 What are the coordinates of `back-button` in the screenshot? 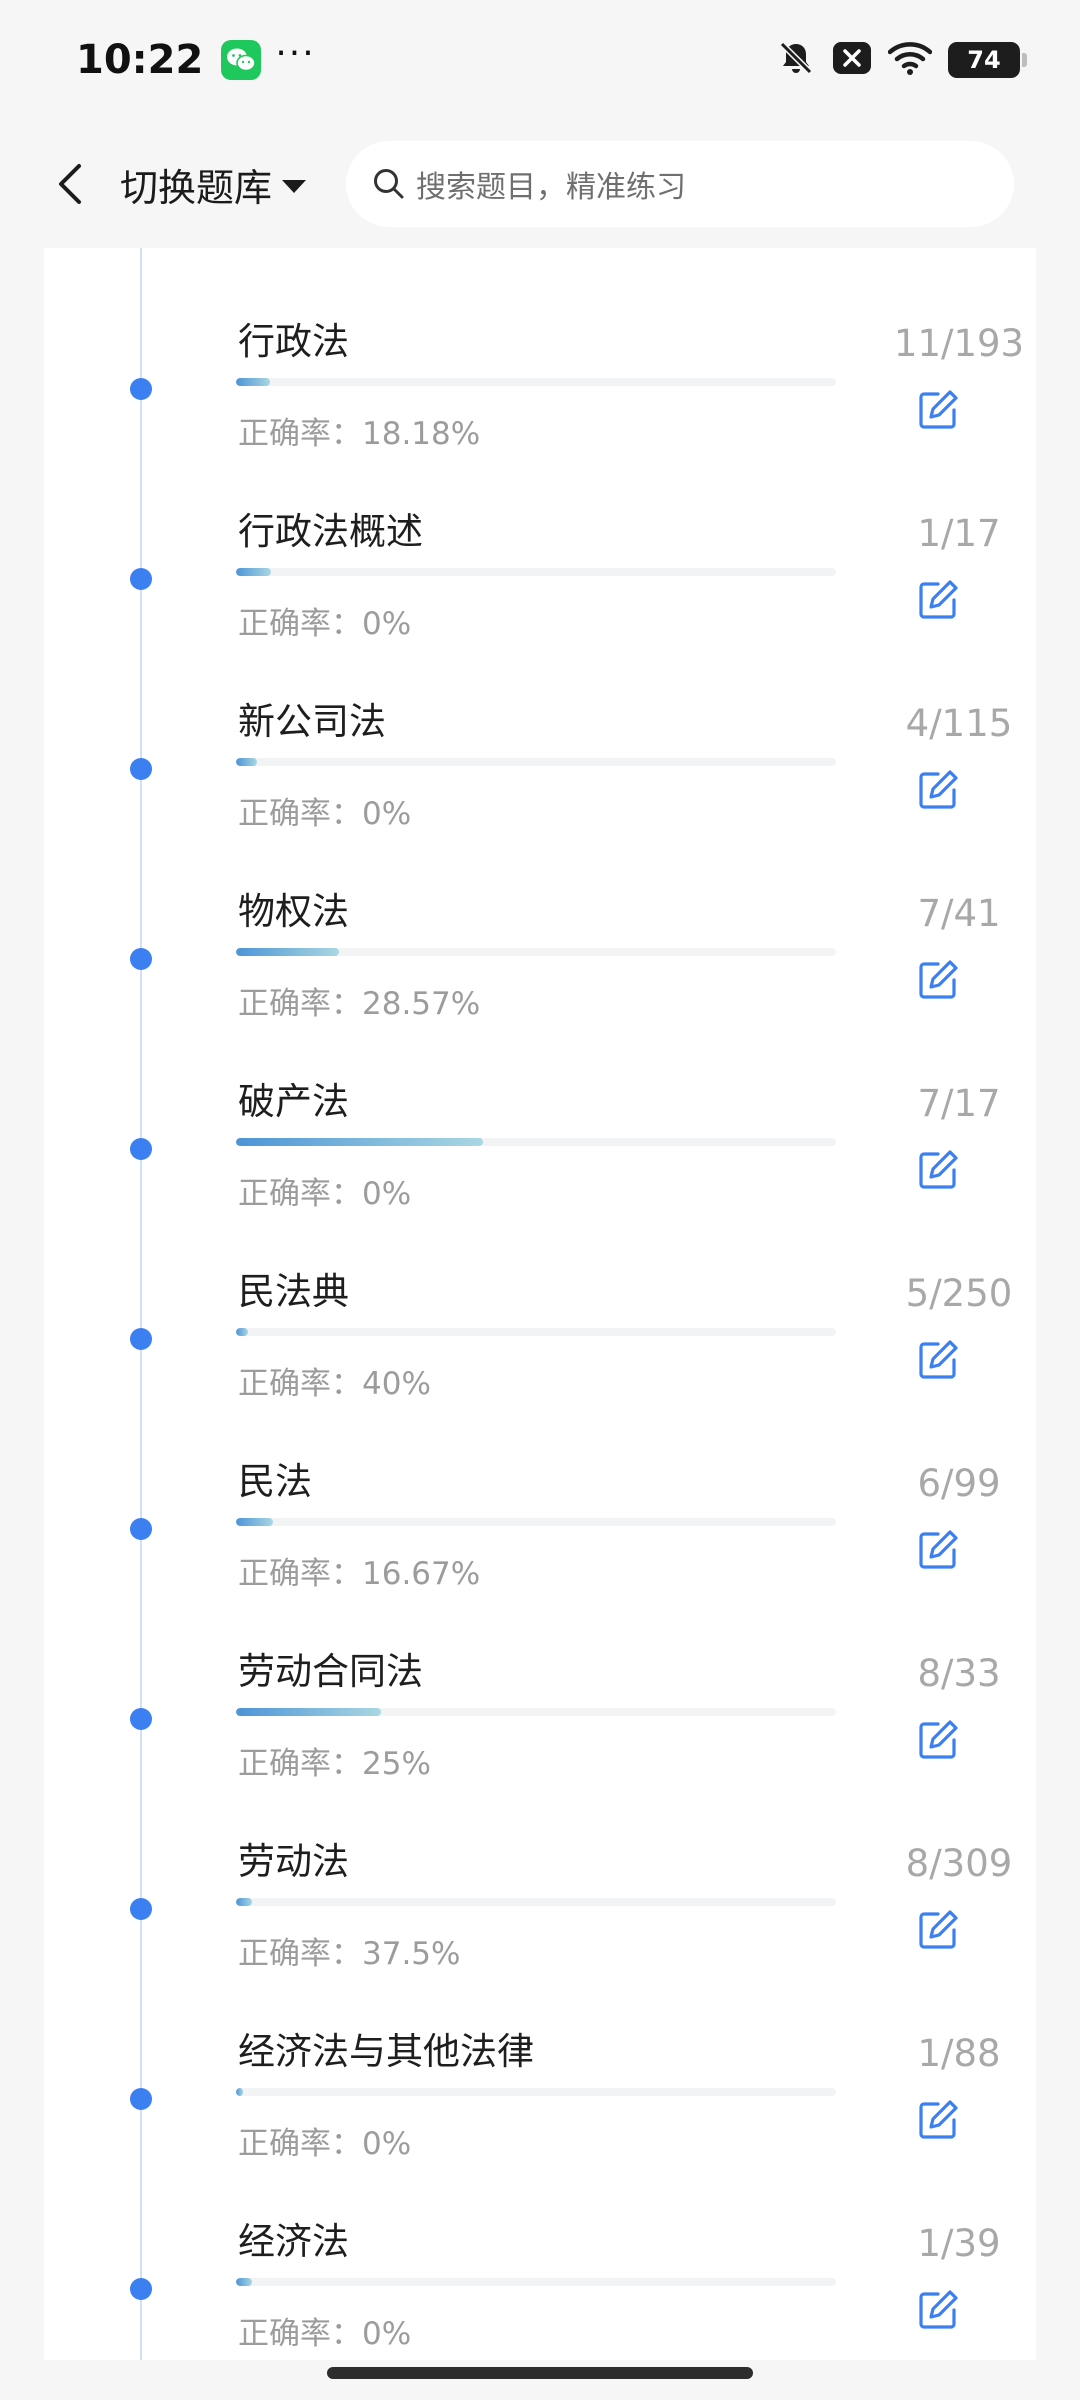 It's located at (70, 184).